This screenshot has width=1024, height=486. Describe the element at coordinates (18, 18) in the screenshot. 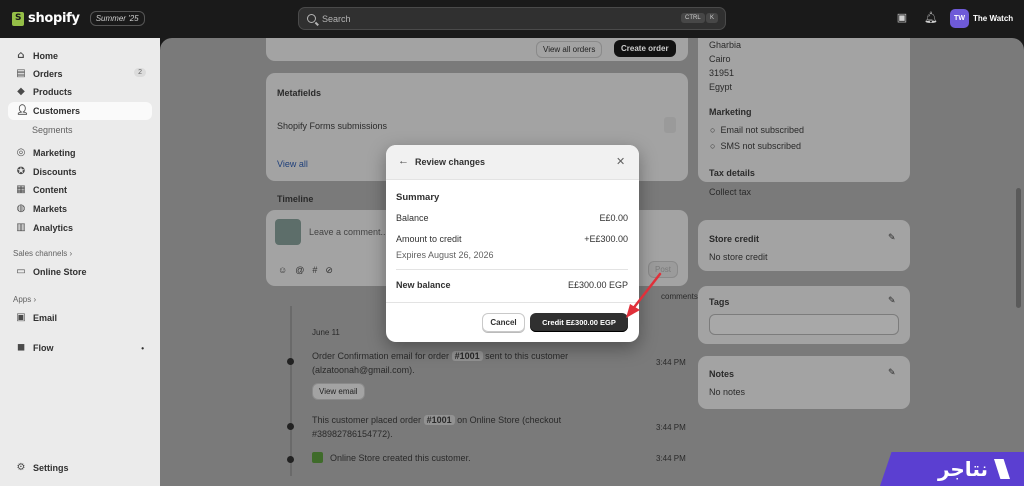

I see `shopify-bag-icon` at that location.